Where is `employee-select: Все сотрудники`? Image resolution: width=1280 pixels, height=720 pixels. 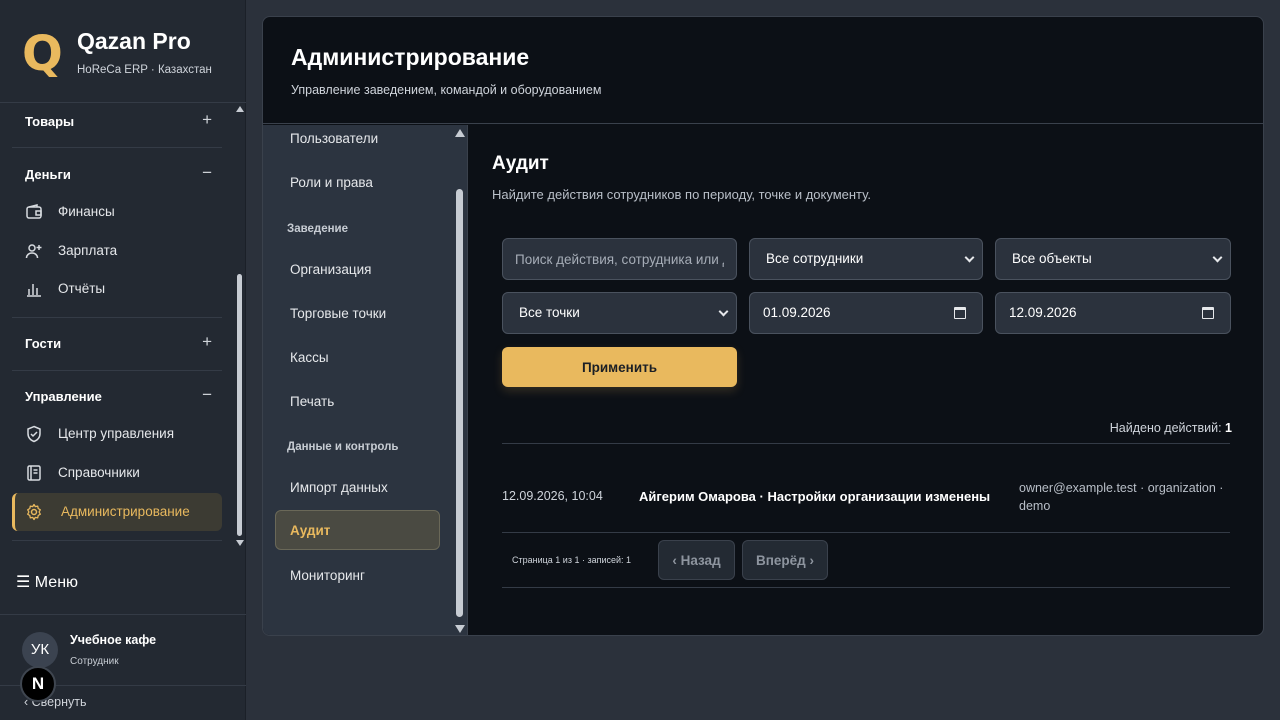
employee-select: Все сотрудники is located at coordinates (866, 259).